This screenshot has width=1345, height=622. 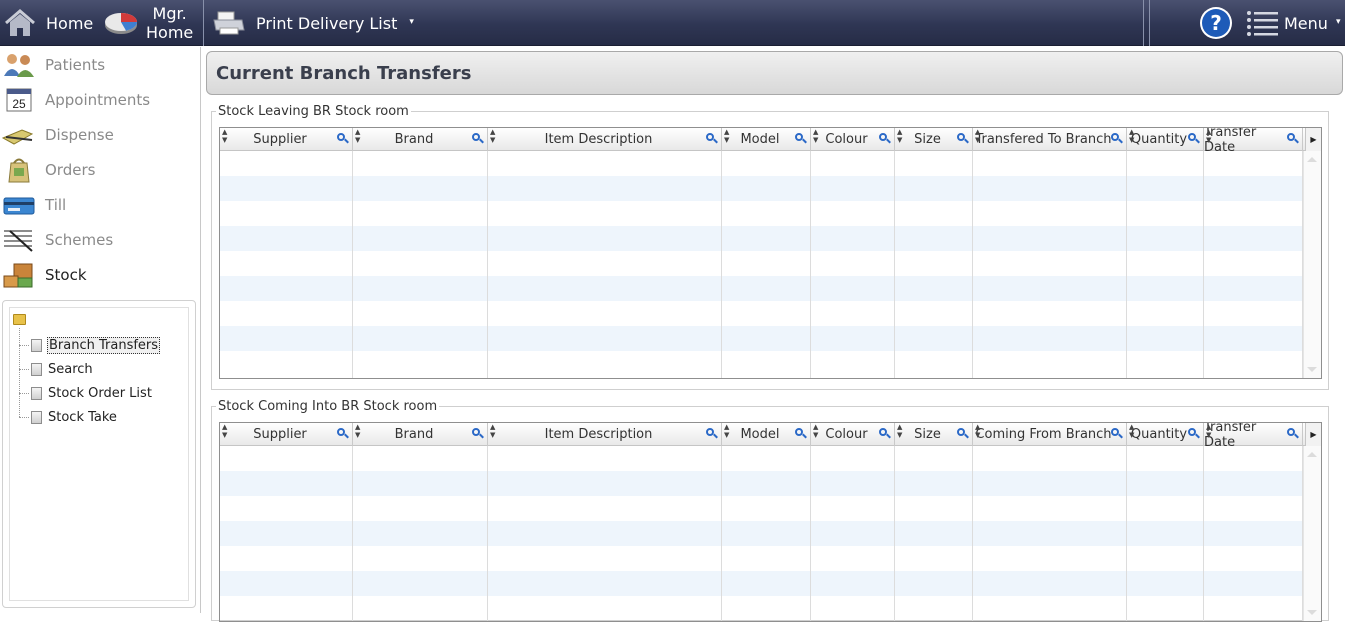 What do you see at coordinates (68, 417) in the screenshot?
I see `tree-item-stock-take: Stock Take` at bounding box center [68, 417].